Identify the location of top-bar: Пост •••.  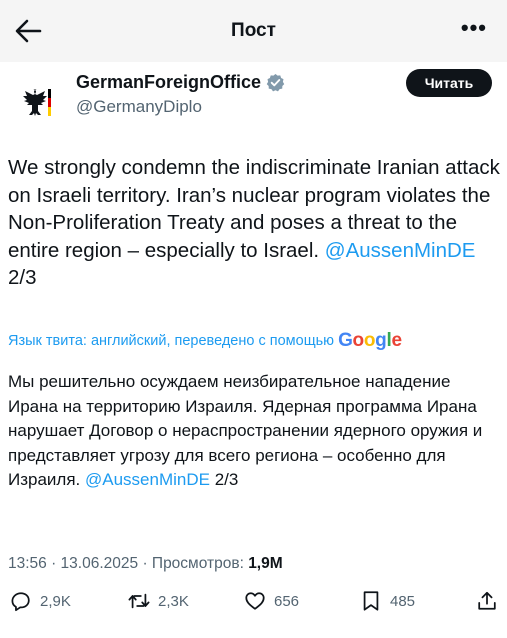
(253, 31).